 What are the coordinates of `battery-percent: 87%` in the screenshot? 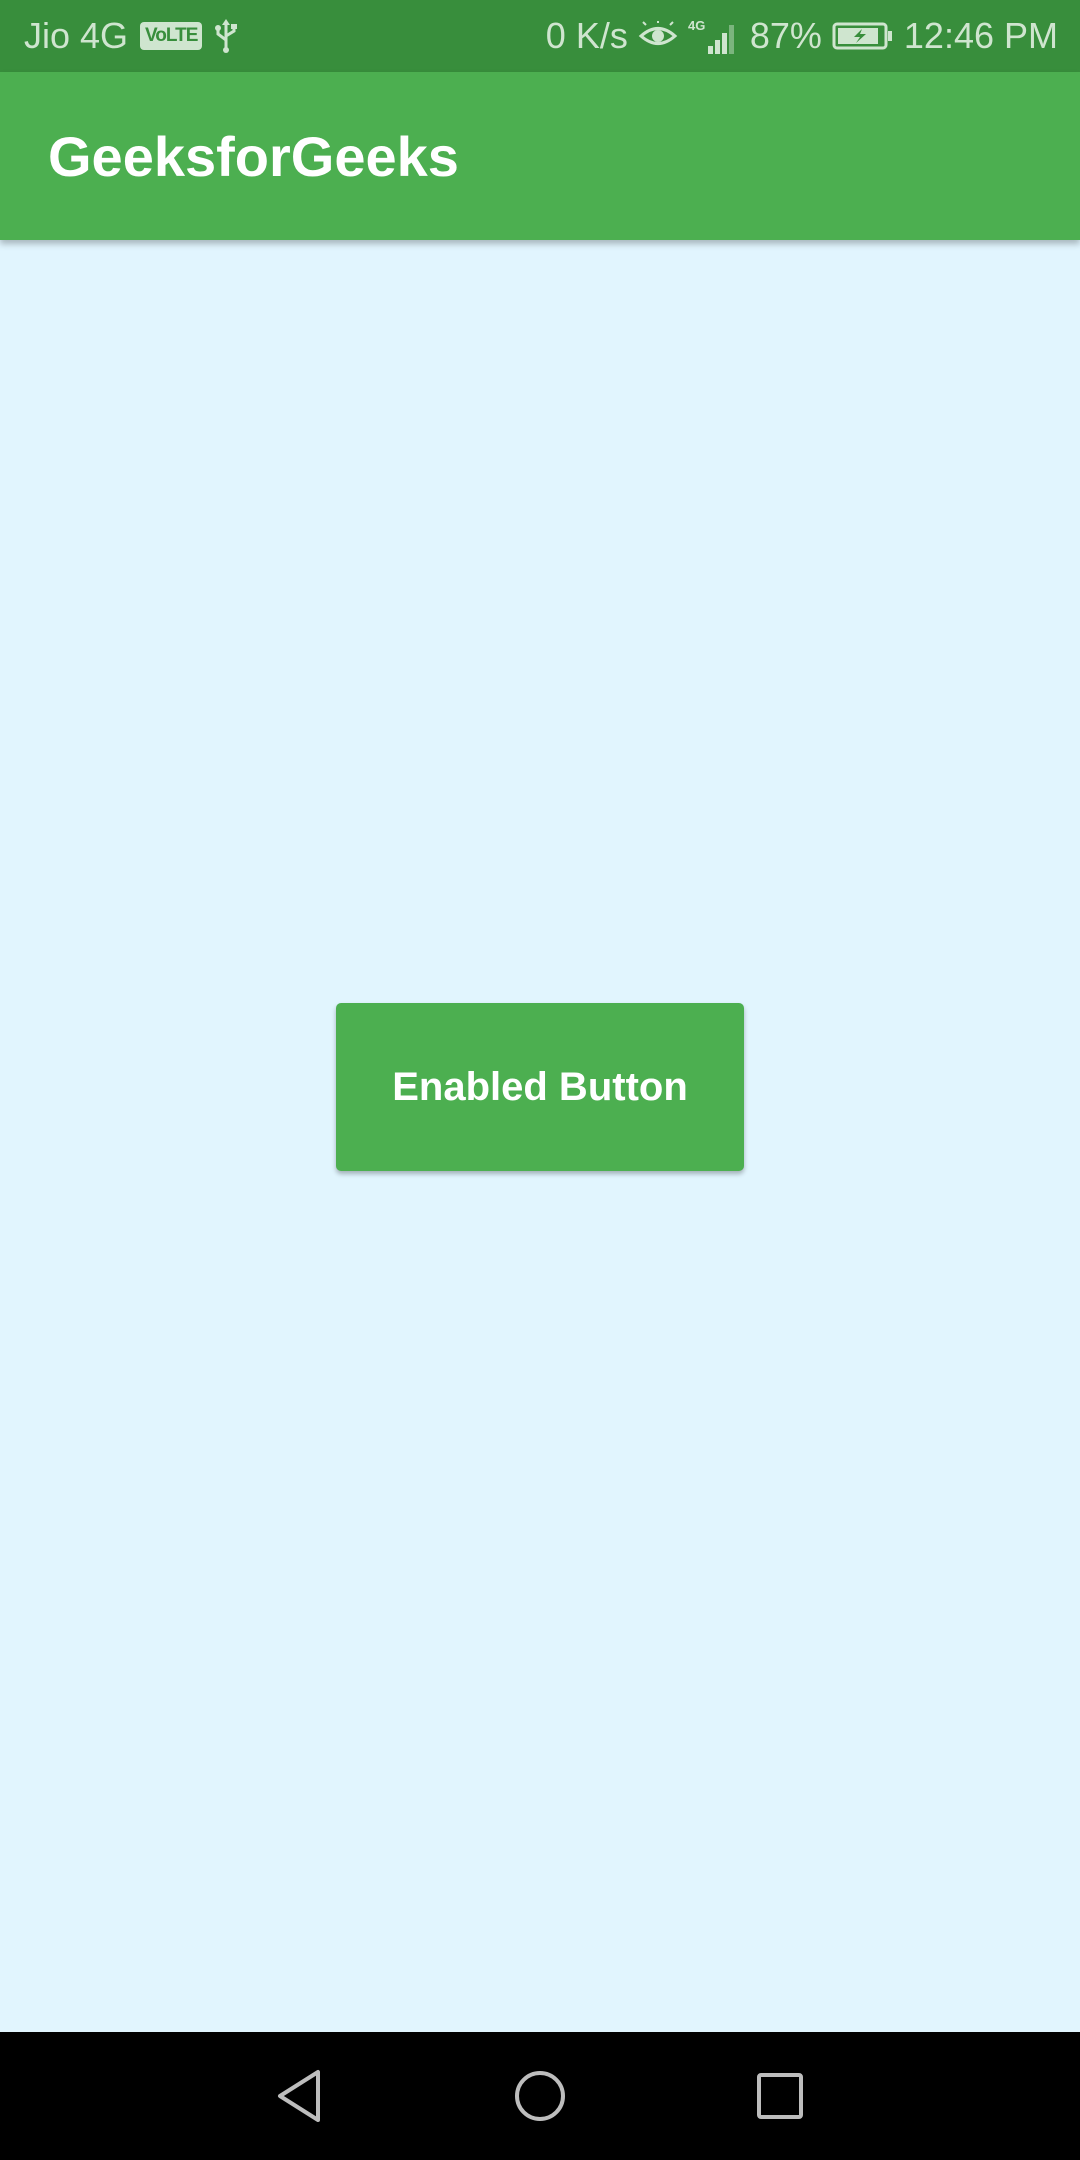 It's located at (785, 35).